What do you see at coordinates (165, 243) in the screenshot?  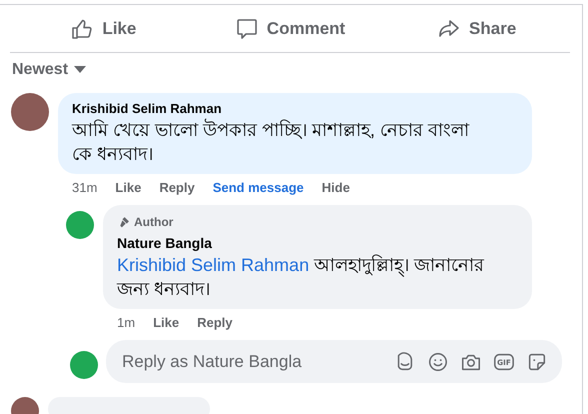 I see `commenter-name: Nature Bangla` at bounding box center [165, 243].